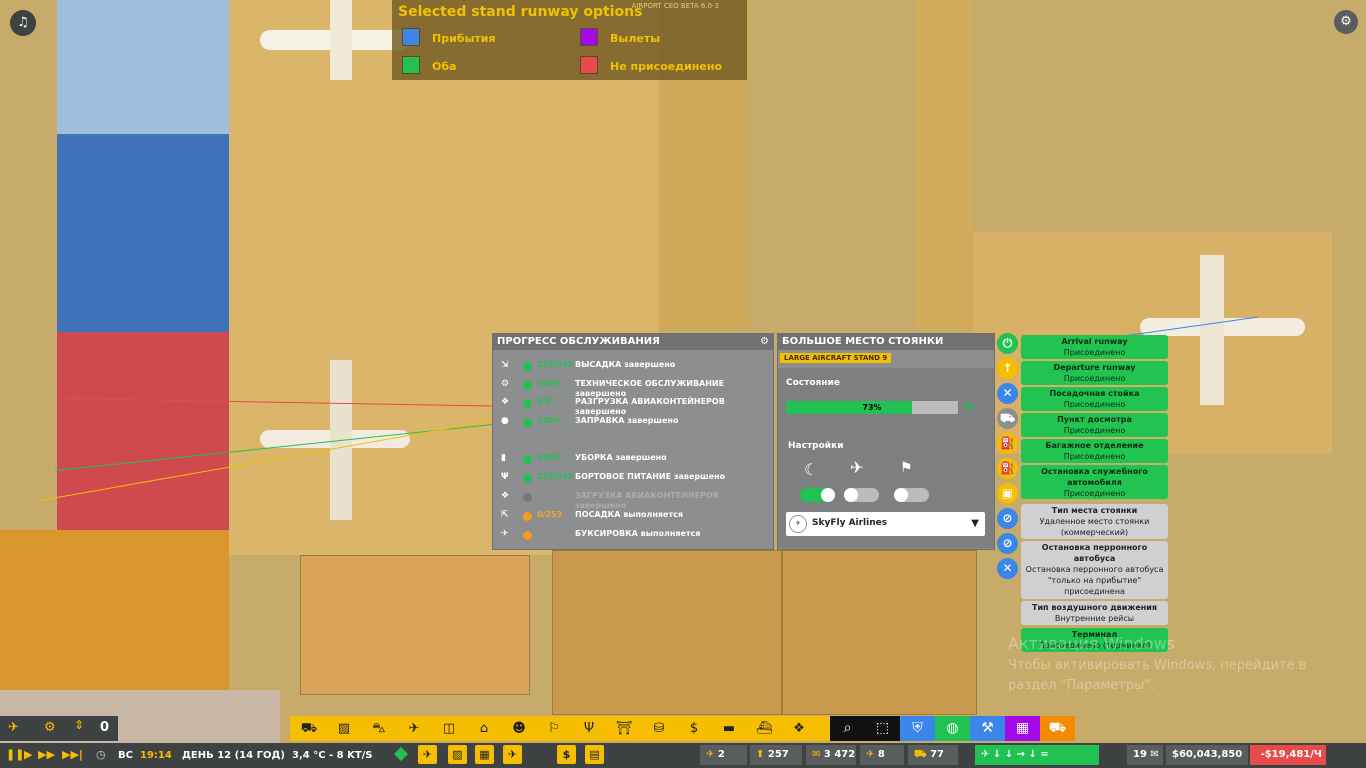 The height and width of the screenshot is (768, 1366). Describe the element at coordinates (917, 728) in the screenshot. I see `shield-icon: ⛨` at that location.